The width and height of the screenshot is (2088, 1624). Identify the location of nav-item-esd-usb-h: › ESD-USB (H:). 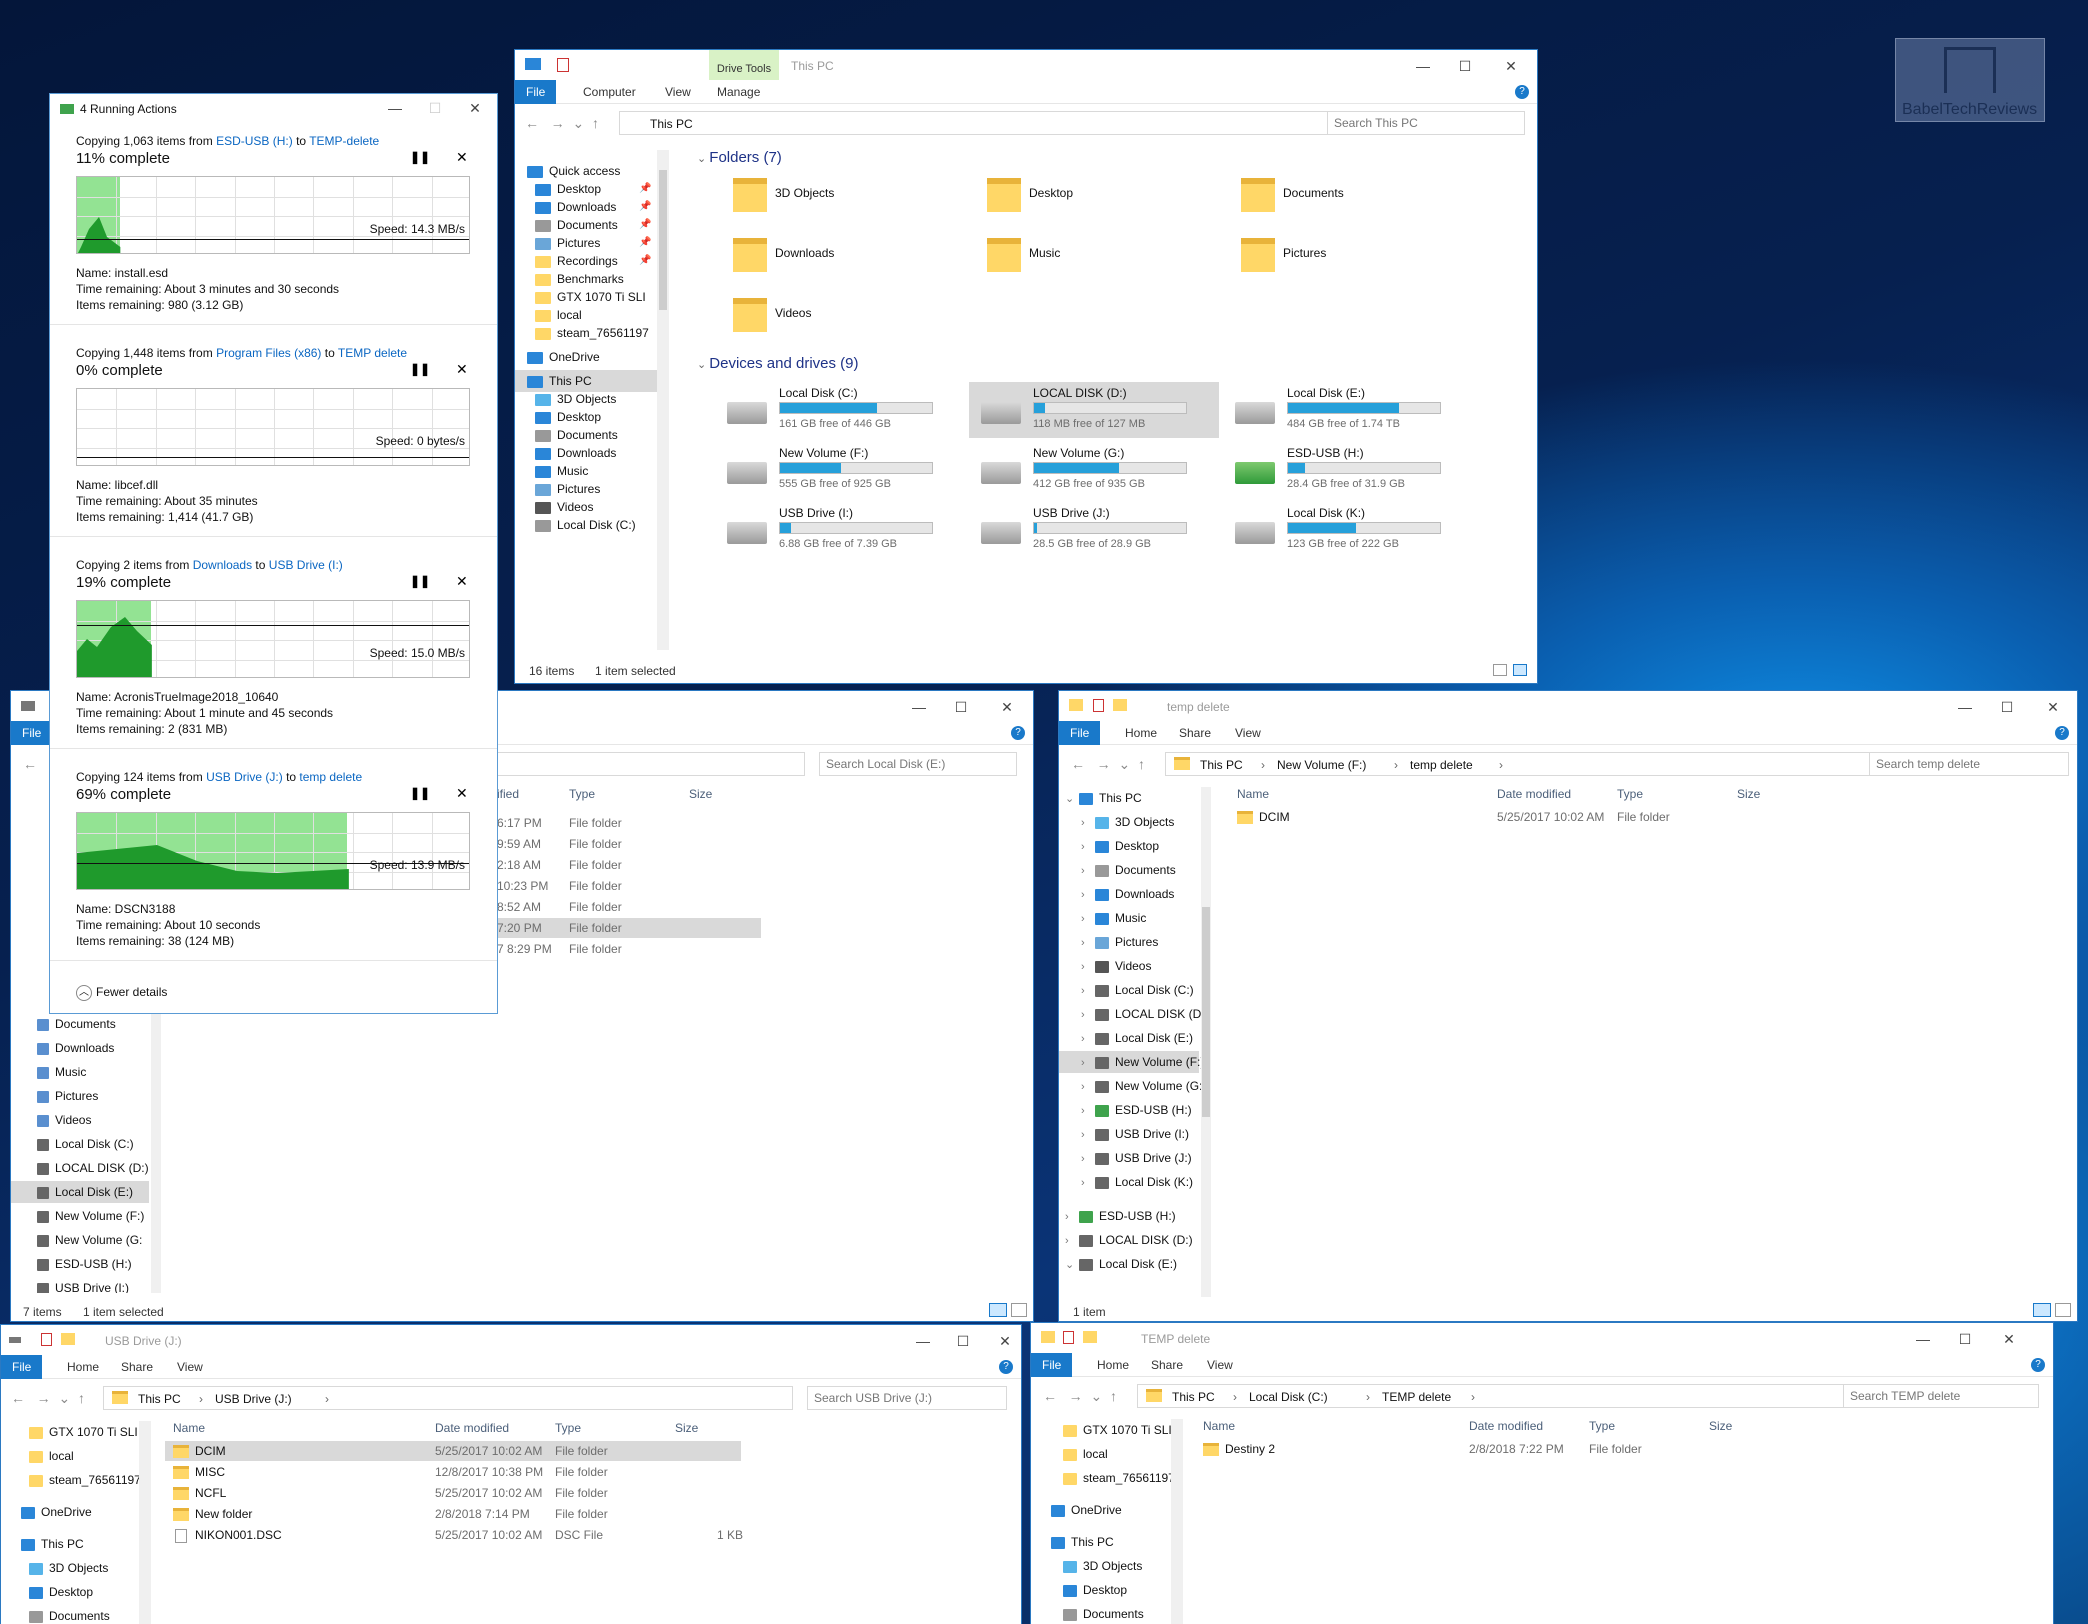
(1129, 1216).